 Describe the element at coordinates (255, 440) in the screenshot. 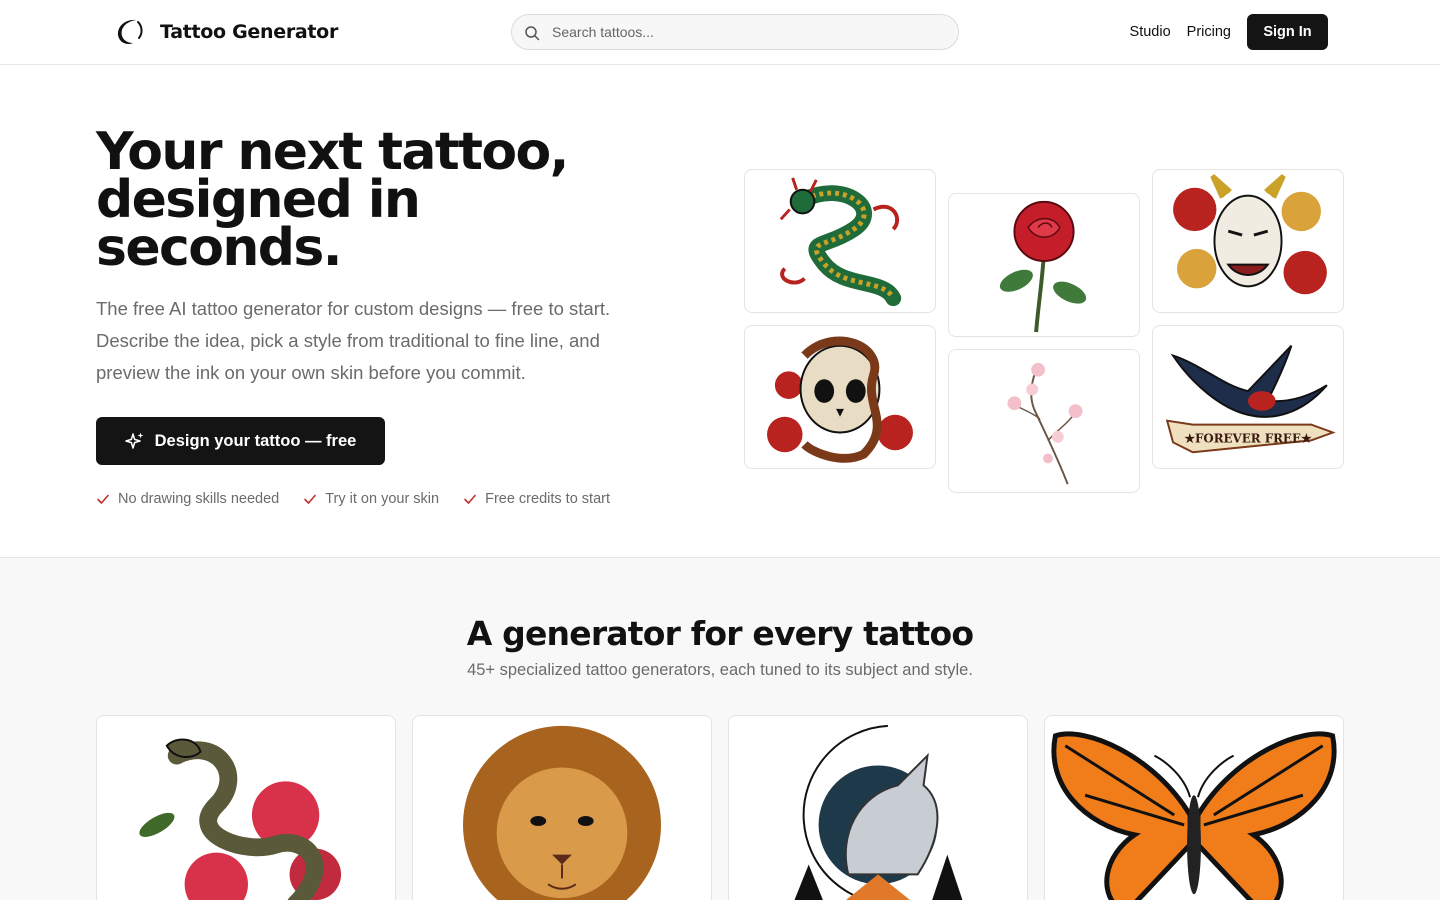

I see `cta-label: Design your tattoo — free` at that location.